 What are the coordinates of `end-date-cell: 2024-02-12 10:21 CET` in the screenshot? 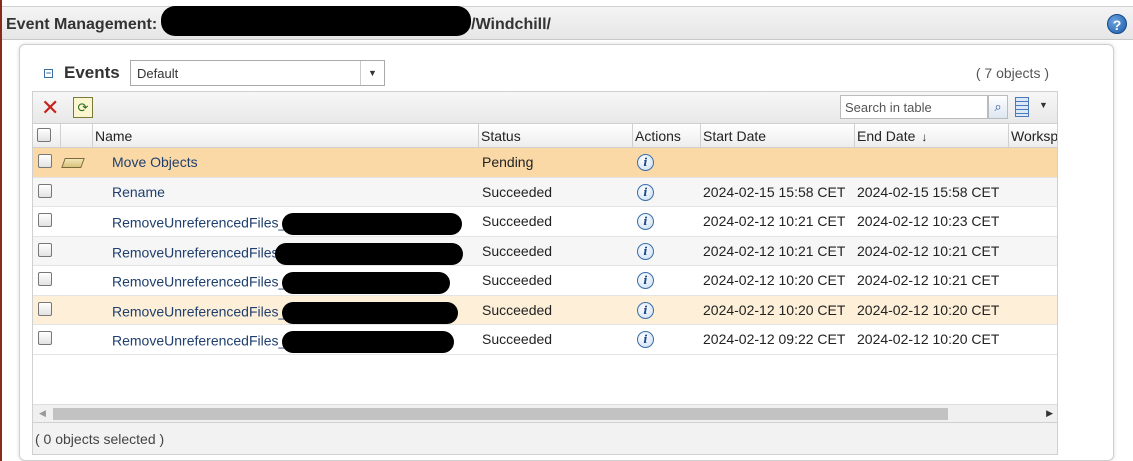 It's located at (928, 280).